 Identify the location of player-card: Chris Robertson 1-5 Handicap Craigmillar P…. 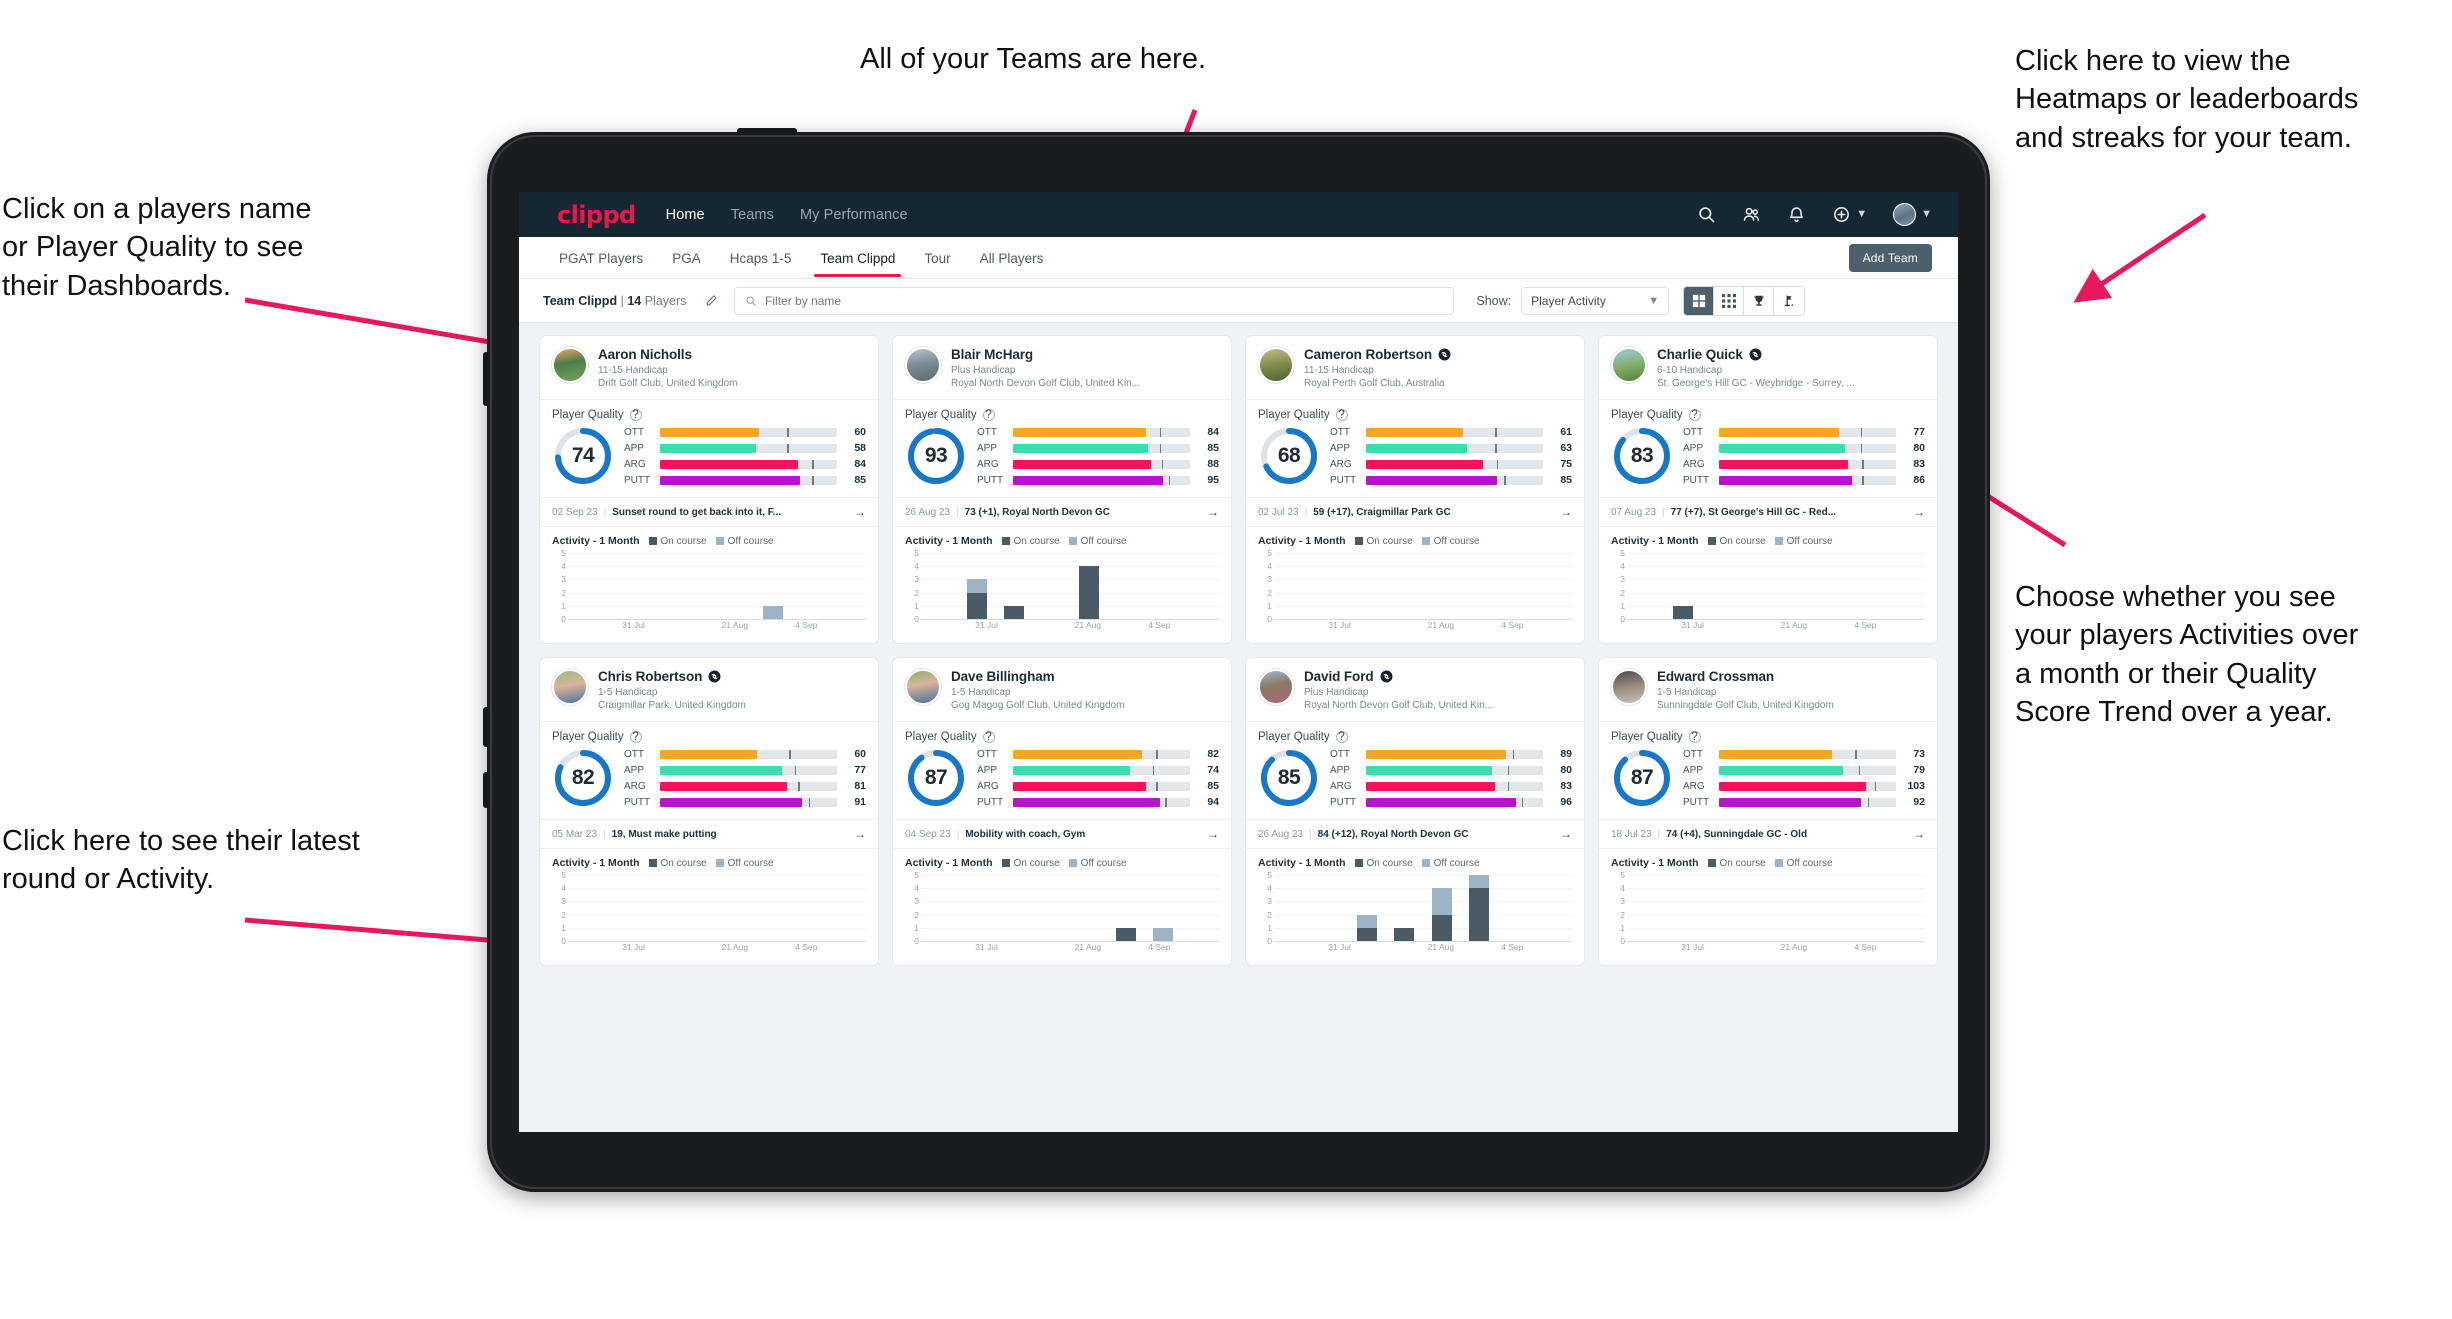
(709, 811).